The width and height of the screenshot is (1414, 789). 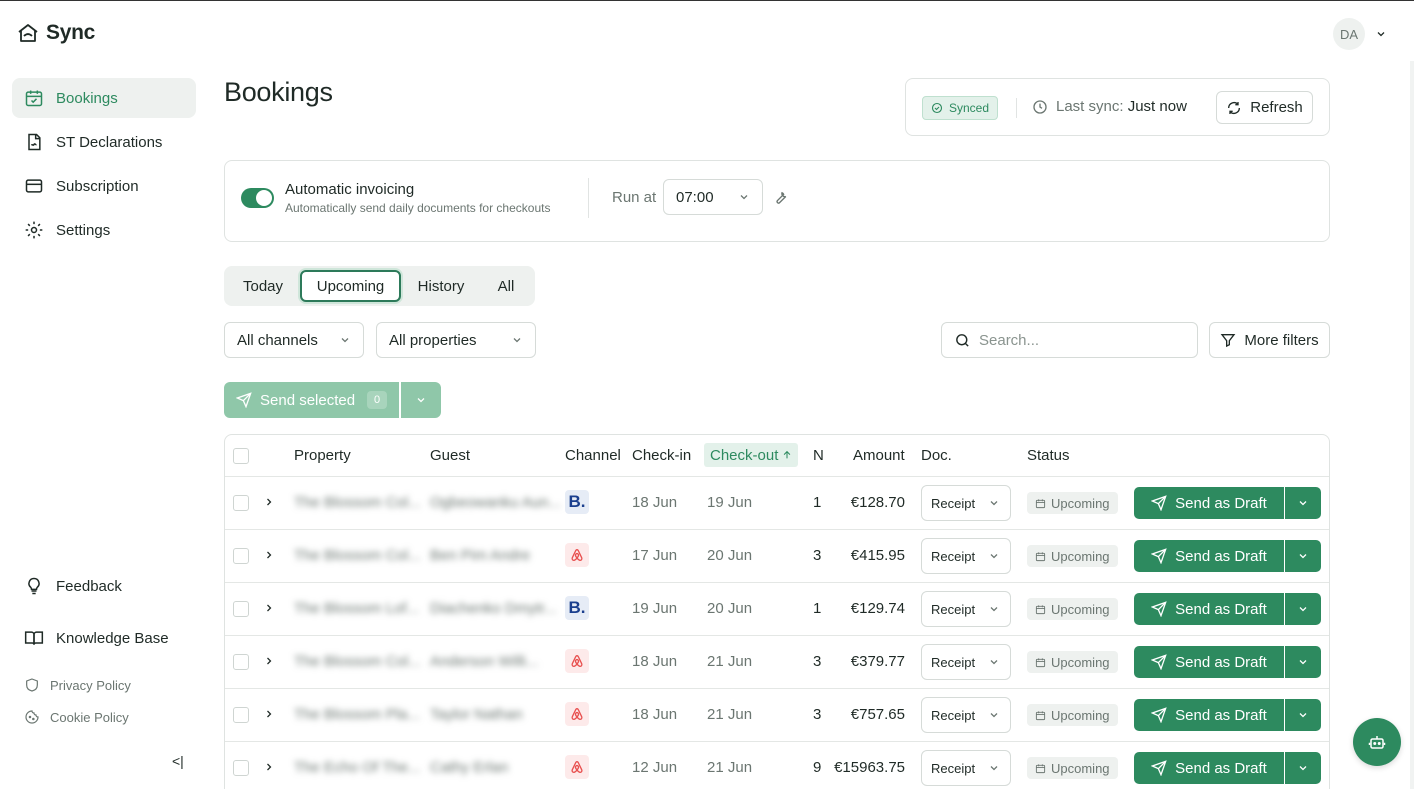 I want to click on column-header-doc: Doc., so click(x=936, y=455).